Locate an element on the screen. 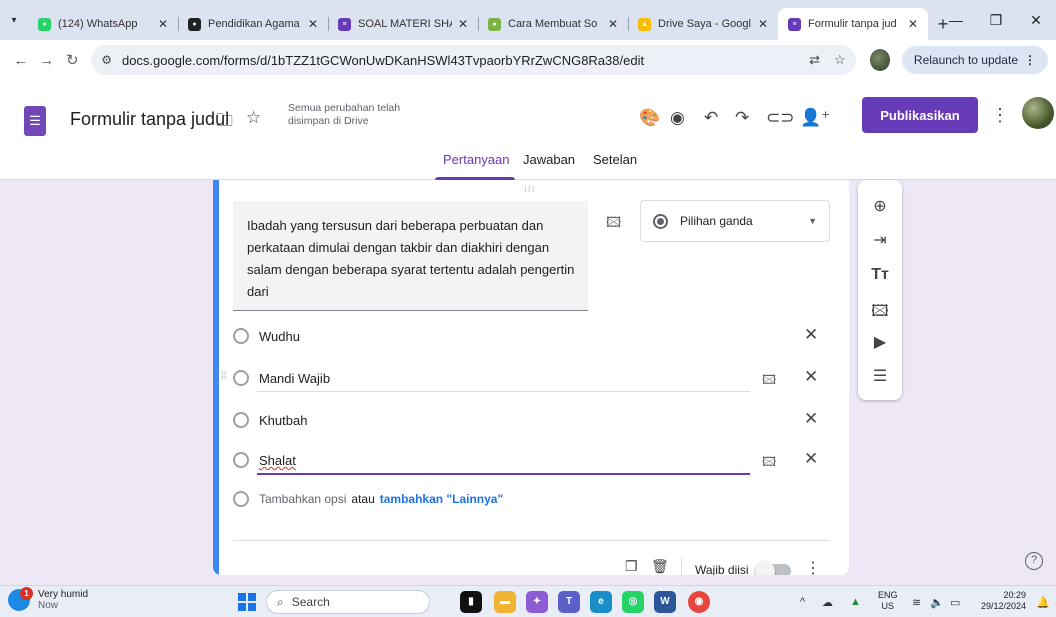 This screenshot has height=617, width=1056. trash-icon: 🗑 is located at coordinates (660, 566).